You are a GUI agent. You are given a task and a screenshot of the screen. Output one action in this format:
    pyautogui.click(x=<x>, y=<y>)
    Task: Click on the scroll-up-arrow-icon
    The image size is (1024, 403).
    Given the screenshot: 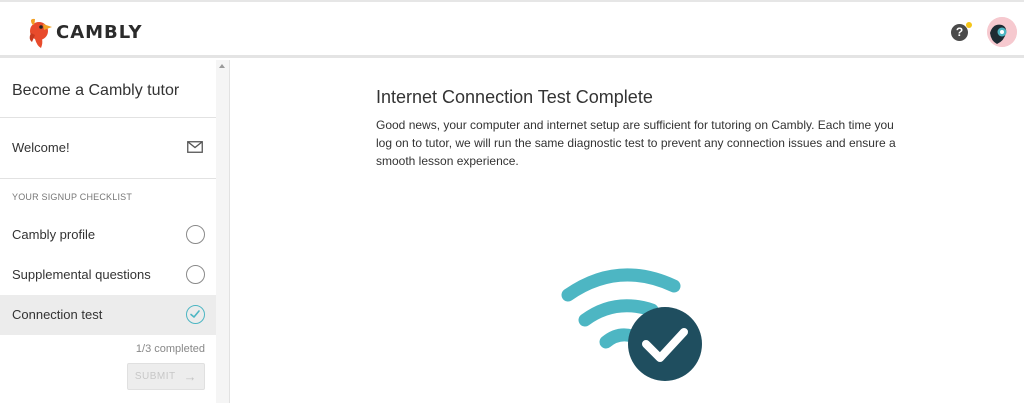 What is the action you would take?
    pyautogui.click(x=222, y=66)
    